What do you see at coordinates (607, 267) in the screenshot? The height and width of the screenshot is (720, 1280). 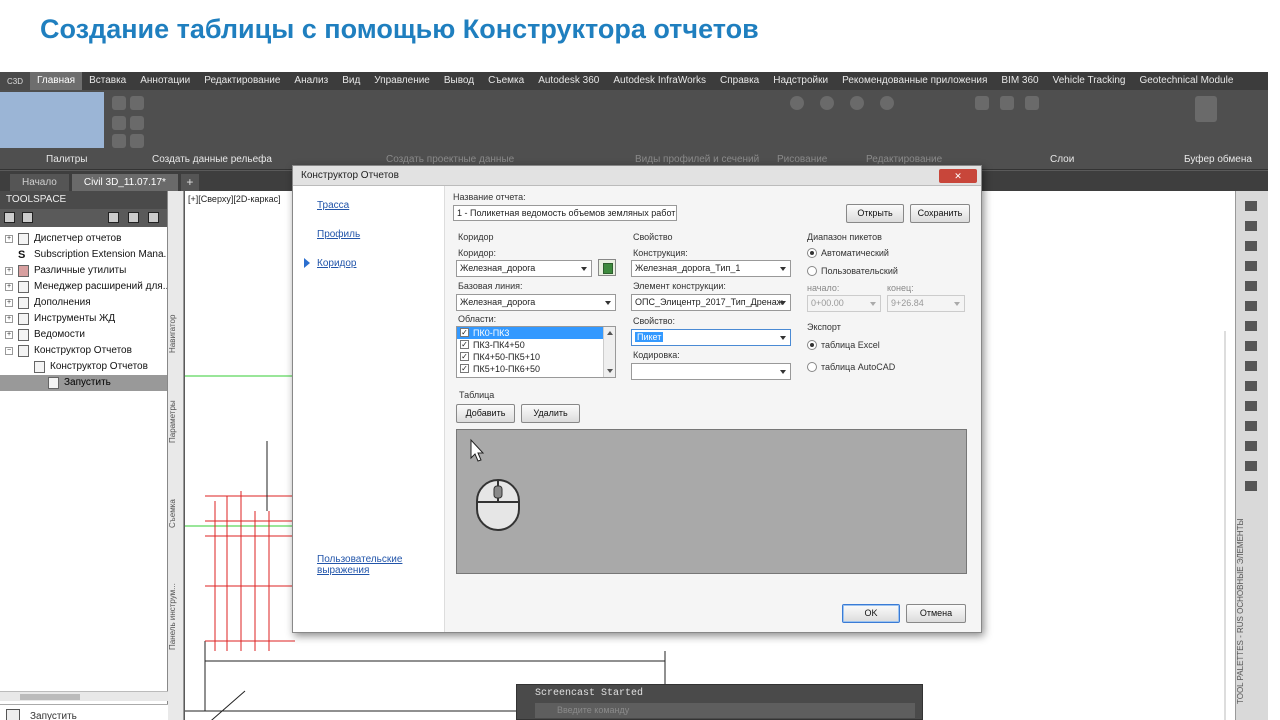 I see `pick-corridor-icon` at bounding box center [607, 267].